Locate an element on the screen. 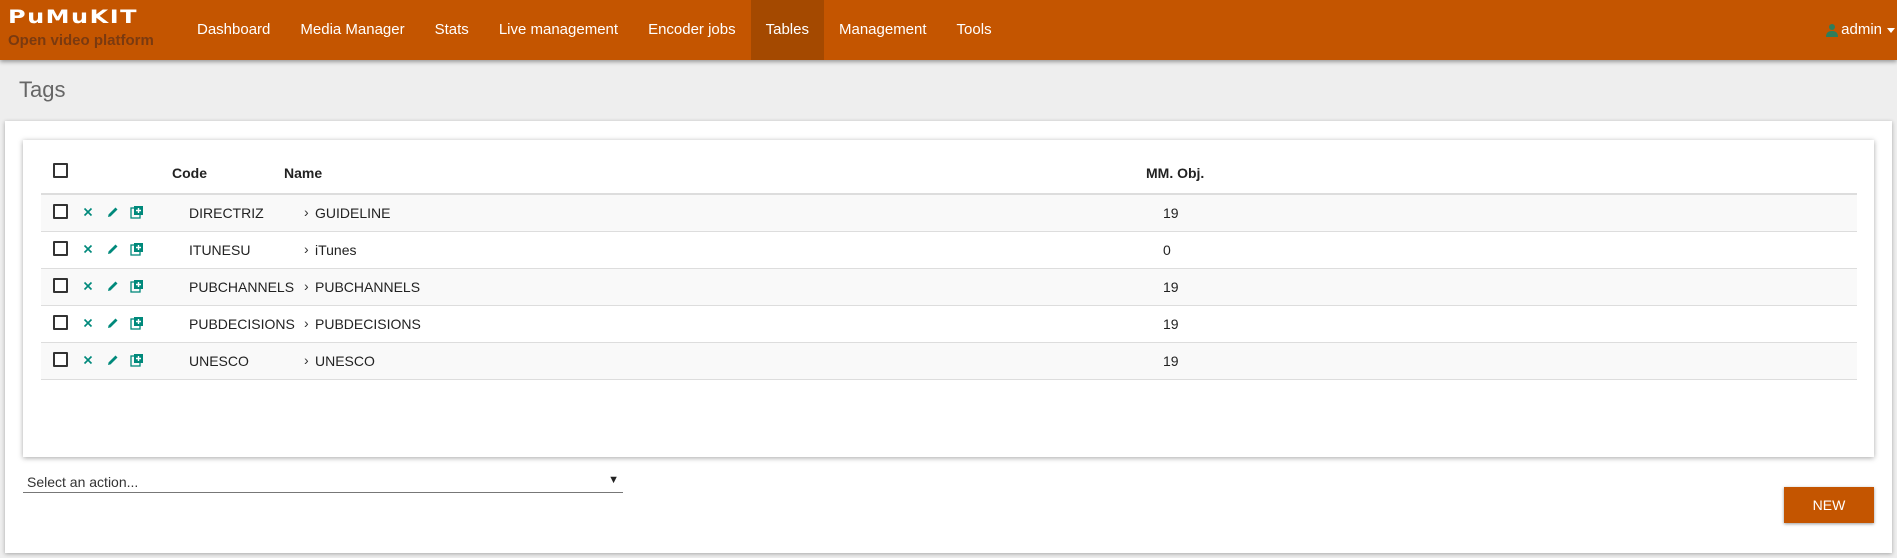 This screenshot has width=1897, height=558. dropdown-arrow-icon: ▼ is located at coordinates (613, 480).